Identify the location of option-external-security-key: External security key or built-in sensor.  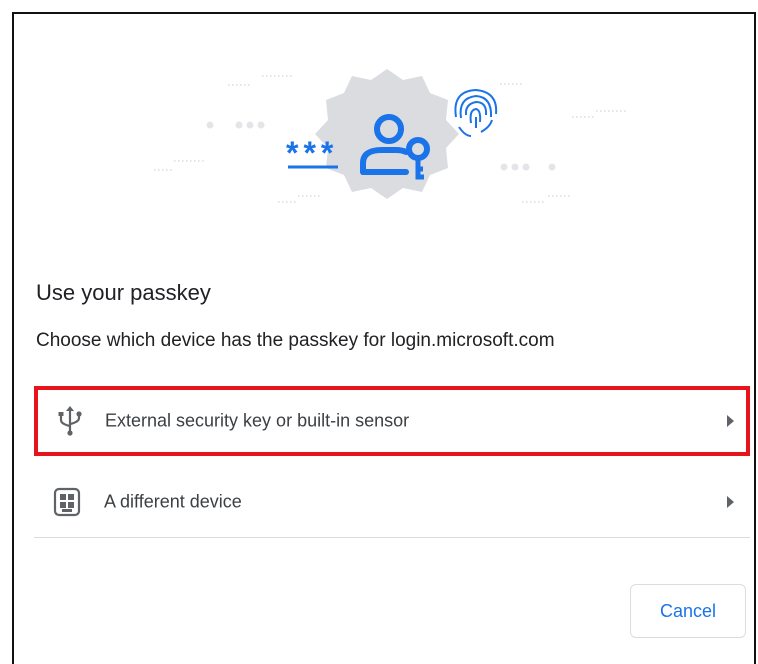
(392, 421).